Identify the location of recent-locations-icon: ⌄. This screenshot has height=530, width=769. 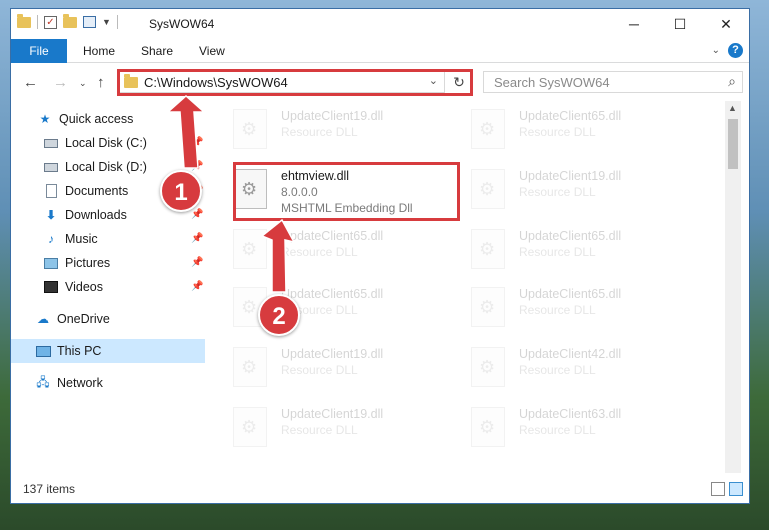
(83, 83).